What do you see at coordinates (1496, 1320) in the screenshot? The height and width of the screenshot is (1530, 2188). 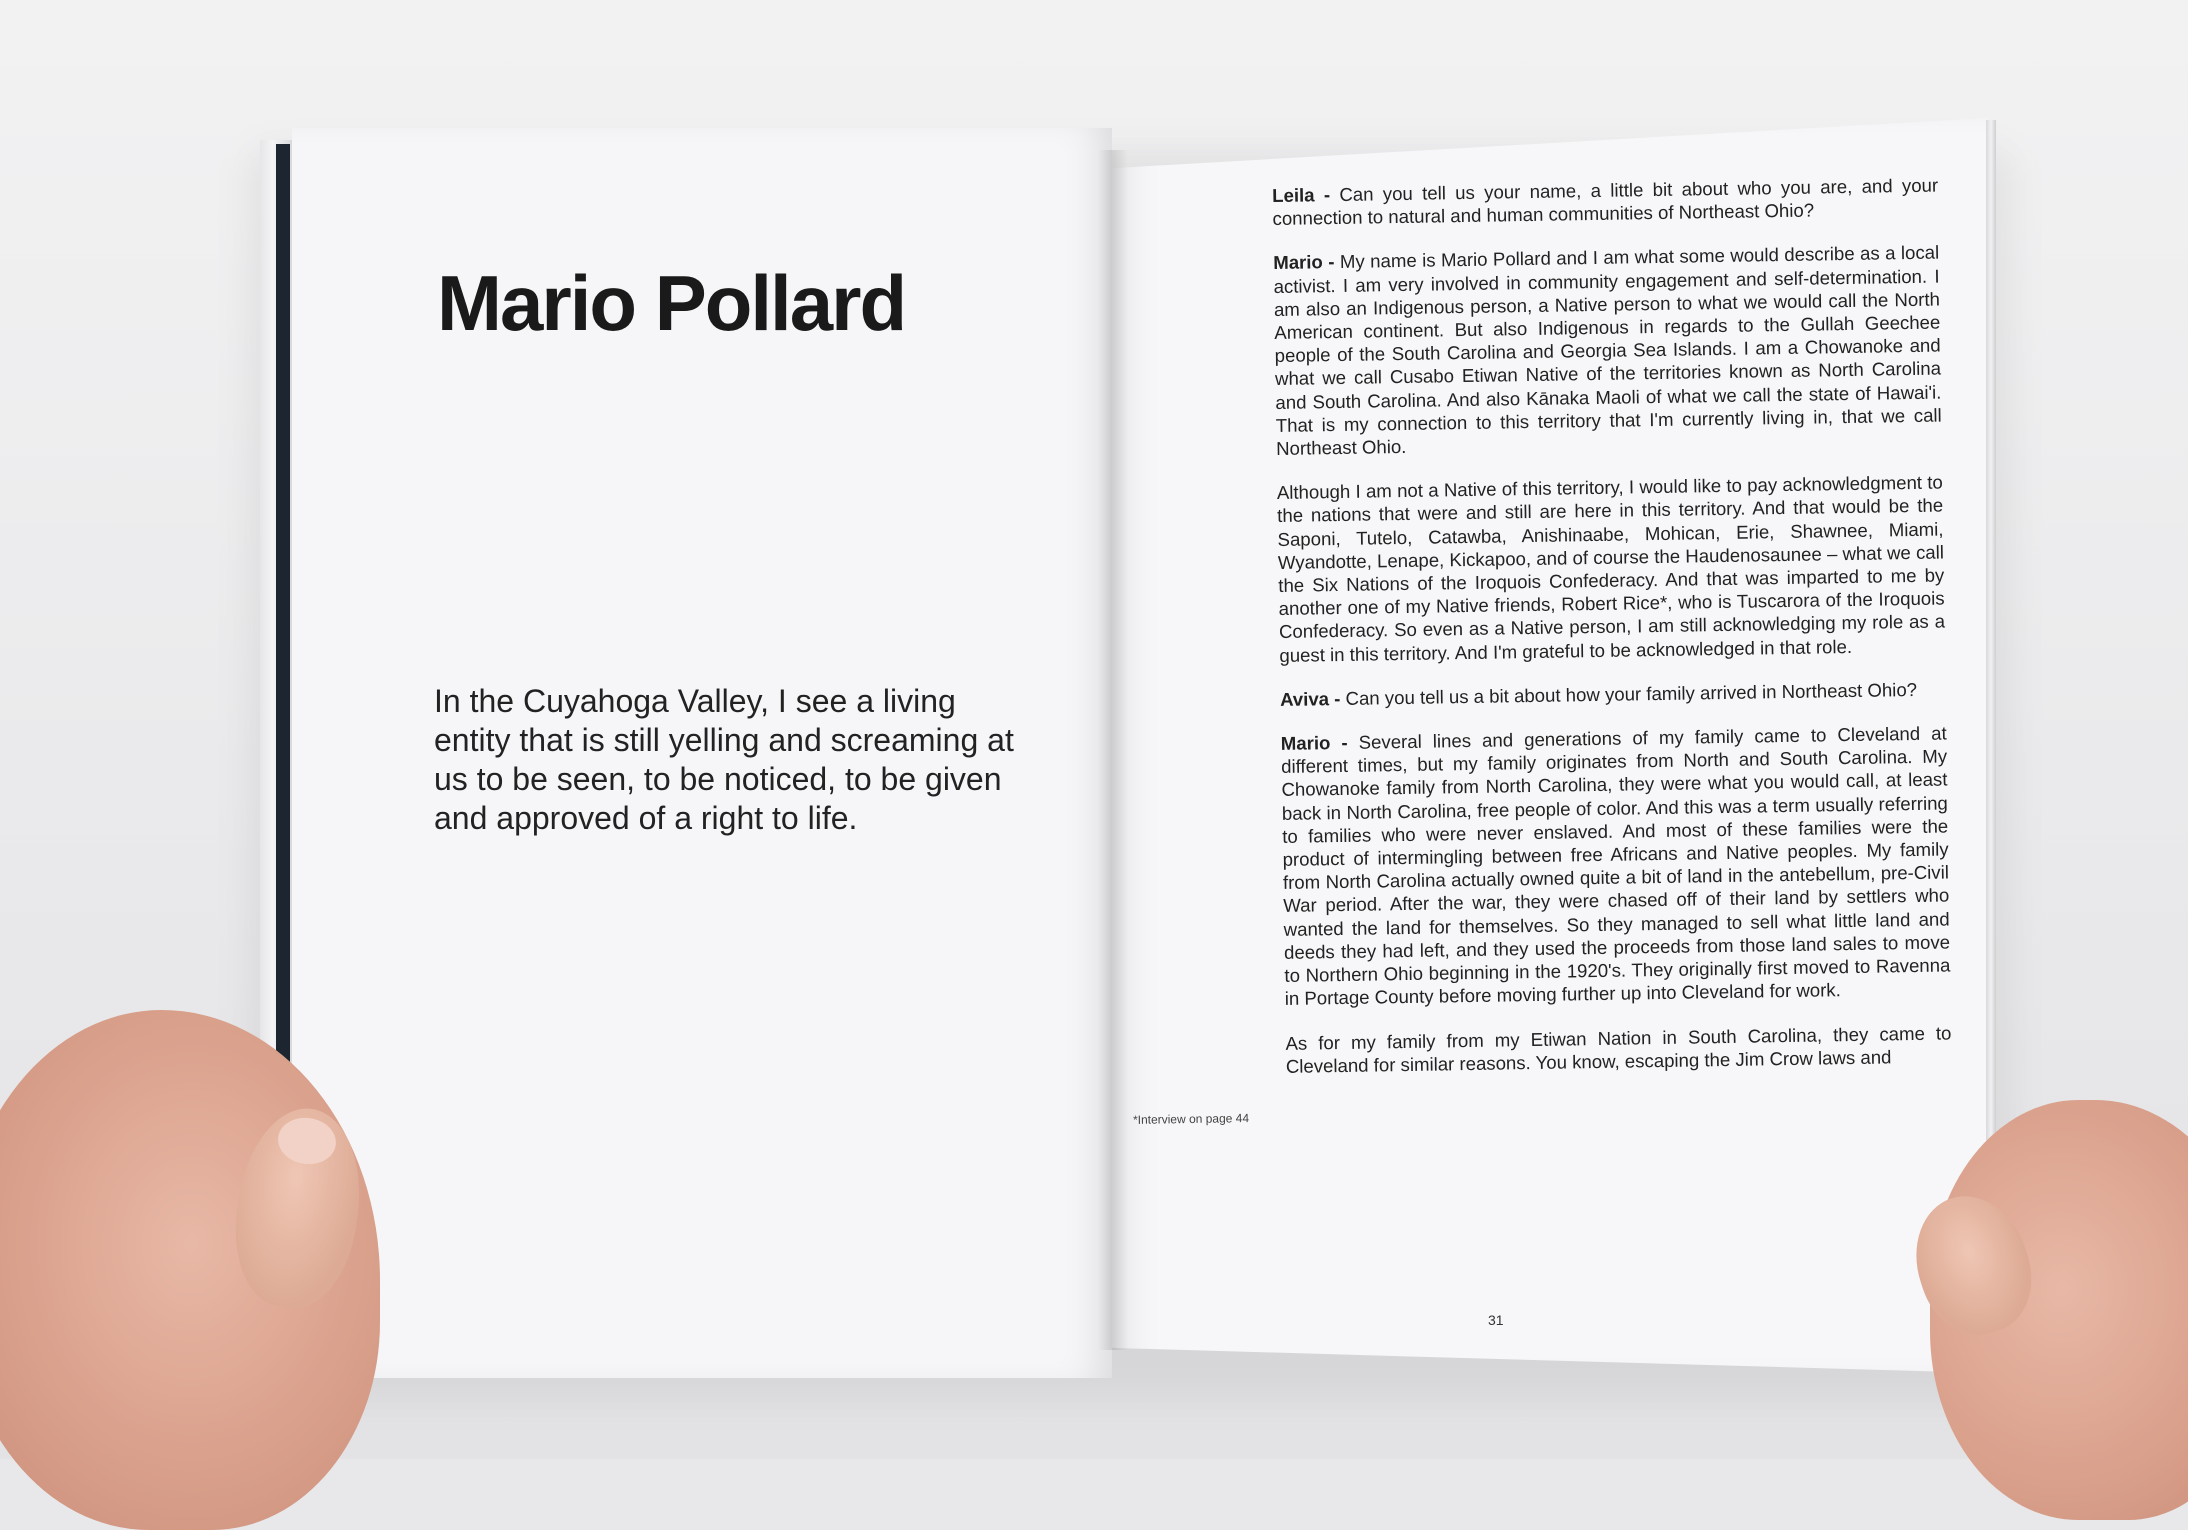 I see `page-number: 31` at bounding box center [1496, 1320].